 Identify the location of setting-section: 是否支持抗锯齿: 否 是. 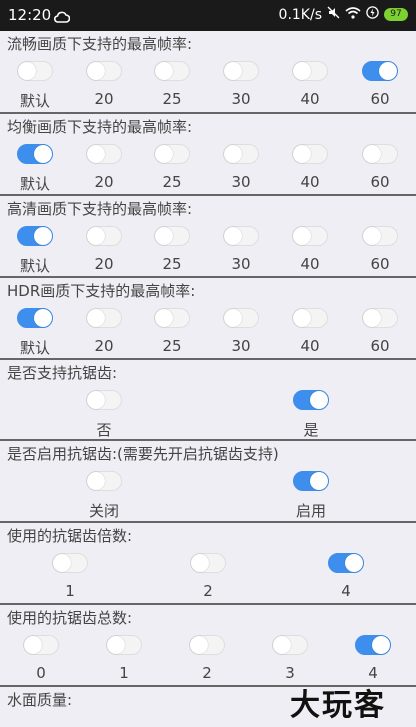
(208, 400).